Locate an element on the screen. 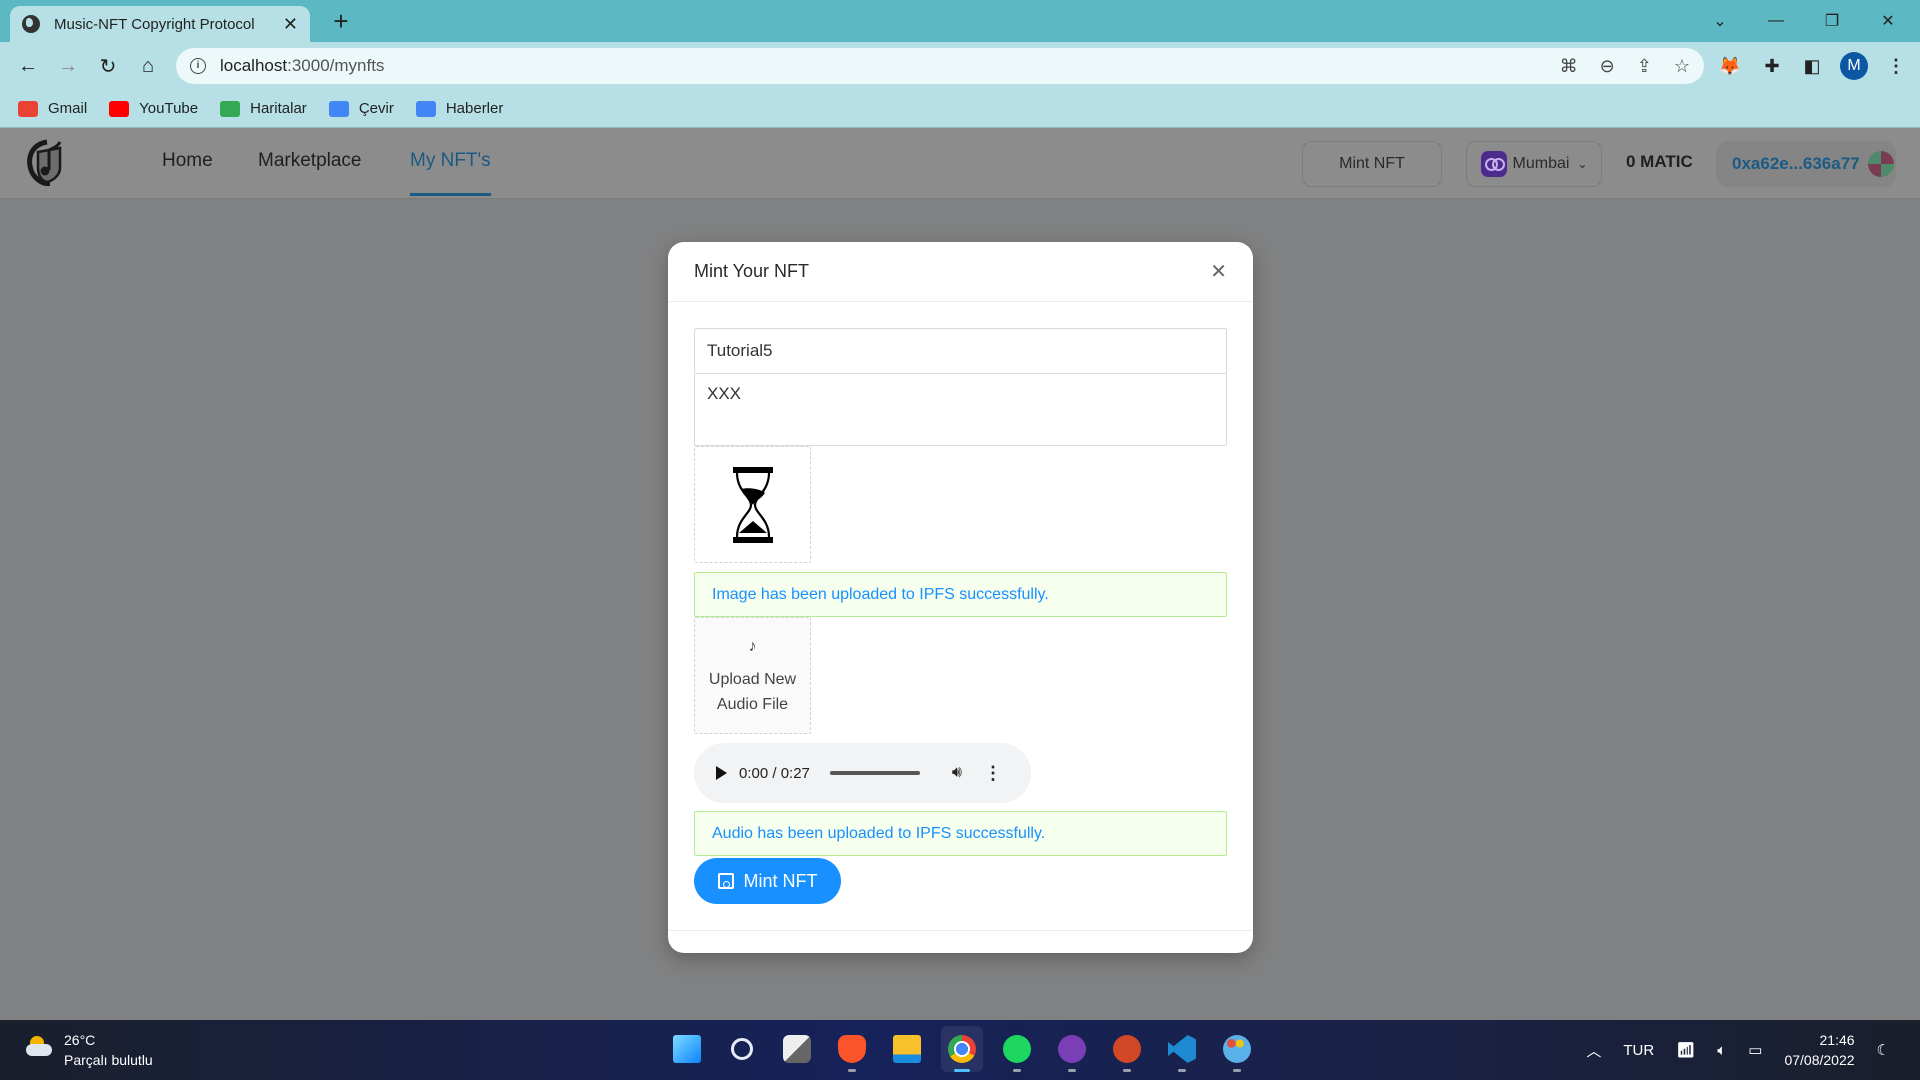  task-view-icon is located at coordinates (797, 1049).